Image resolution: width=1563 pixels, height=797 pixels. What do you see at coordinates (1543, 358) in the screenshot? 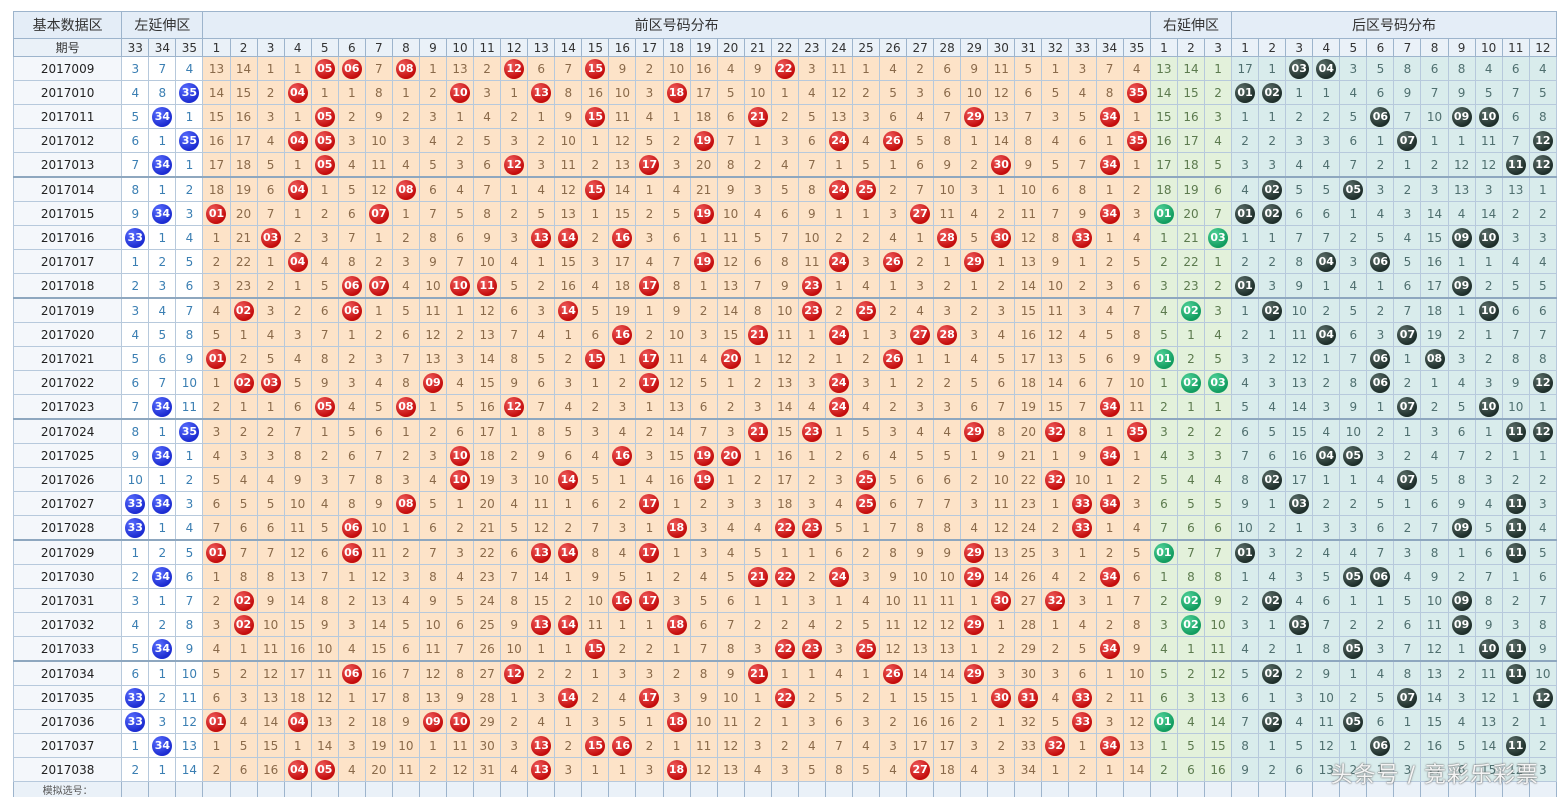
I see `back-cell: 8` at bounding box center [1543, 358].